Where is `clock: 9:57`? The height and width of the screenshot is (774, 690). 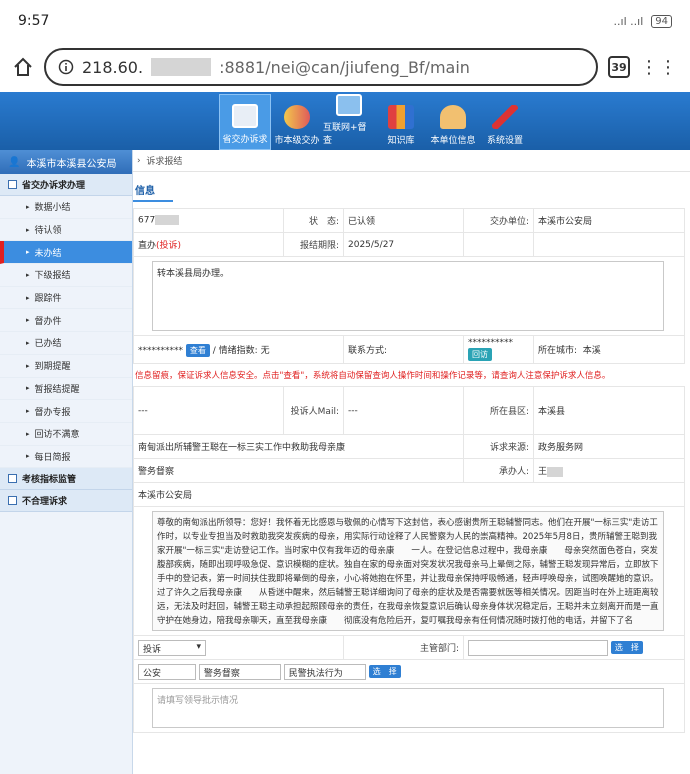
clock: 9:57 is located at coordinates (34, 21).